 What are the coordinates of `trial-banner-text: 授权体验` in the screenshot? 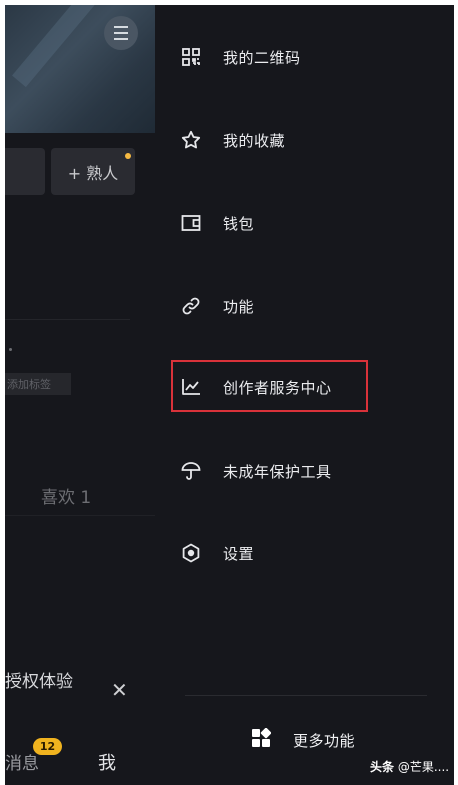 It's located at (39, 682).